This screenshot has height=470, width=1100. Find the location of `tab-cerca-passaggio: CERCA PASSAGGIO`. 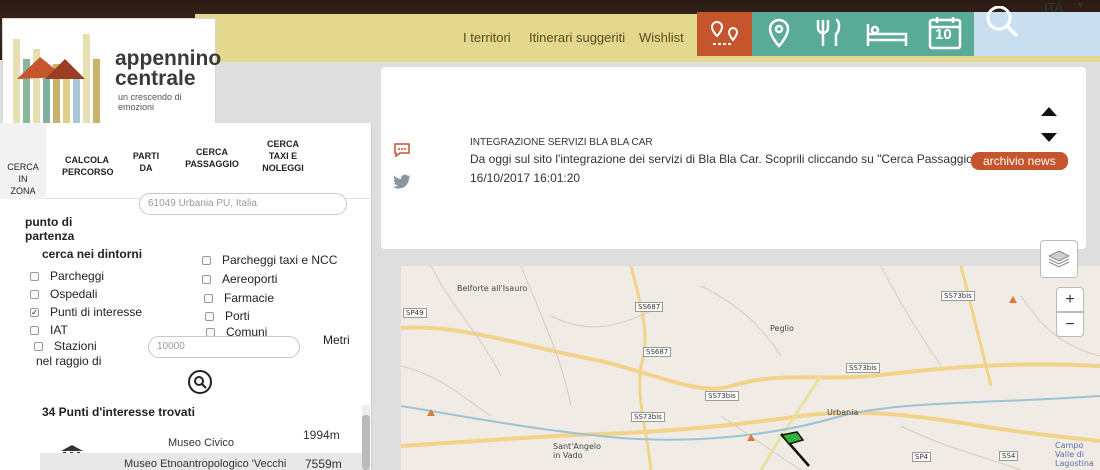

tab-cerca-passaggio: CERCA PASSAGGIO is located at coordinates (212, 158).